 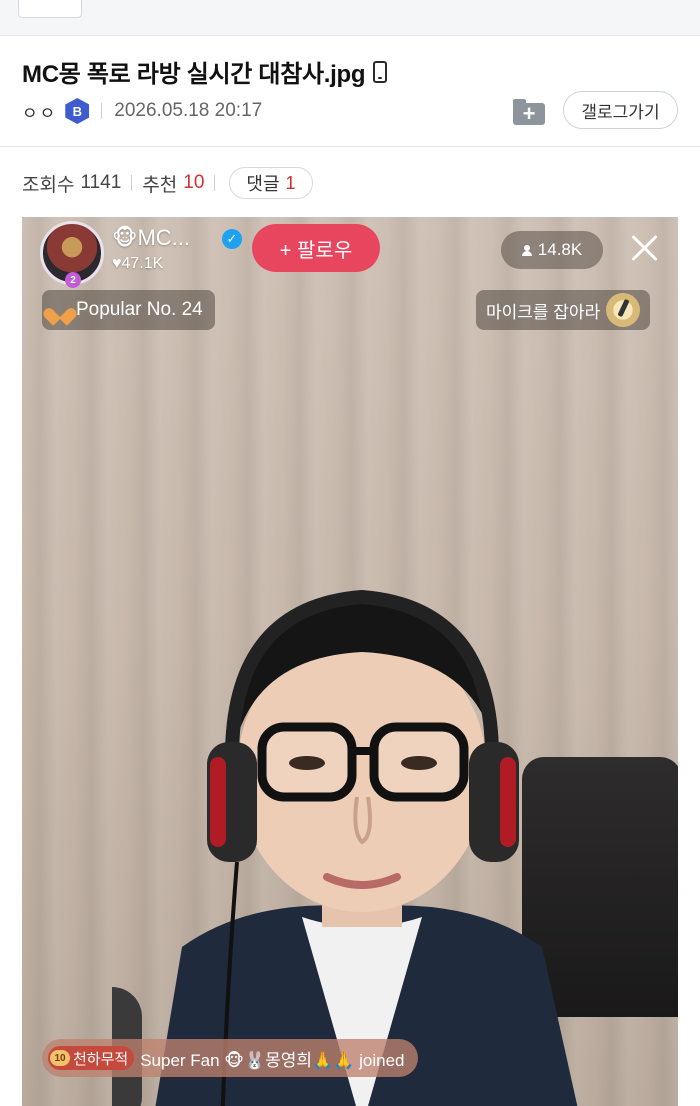 What do you see at coordinates (350, 146) in the screenshot?
I see `section-divider` at bounding box center [350, 146].